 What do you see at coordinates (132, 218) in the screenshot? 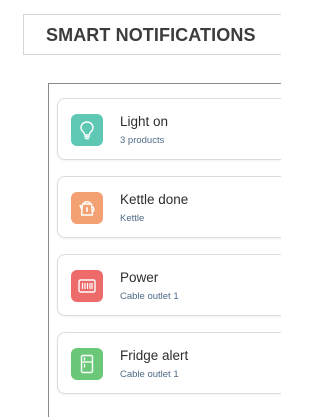
I see `notification-subtitle: Kettle` at bounding box center [132, 218].